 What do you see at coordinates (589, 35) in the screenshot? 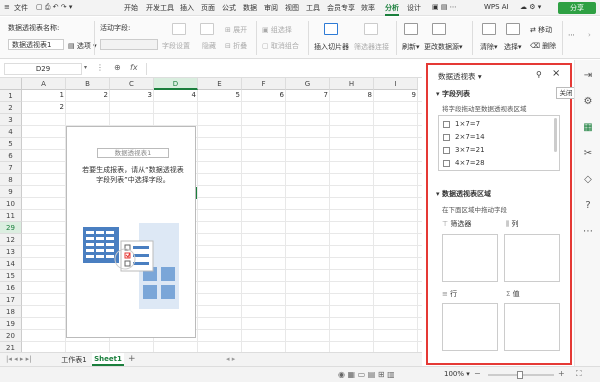
I see `ribbon-scroll-icon: ›` at bounding box center [589, 35].